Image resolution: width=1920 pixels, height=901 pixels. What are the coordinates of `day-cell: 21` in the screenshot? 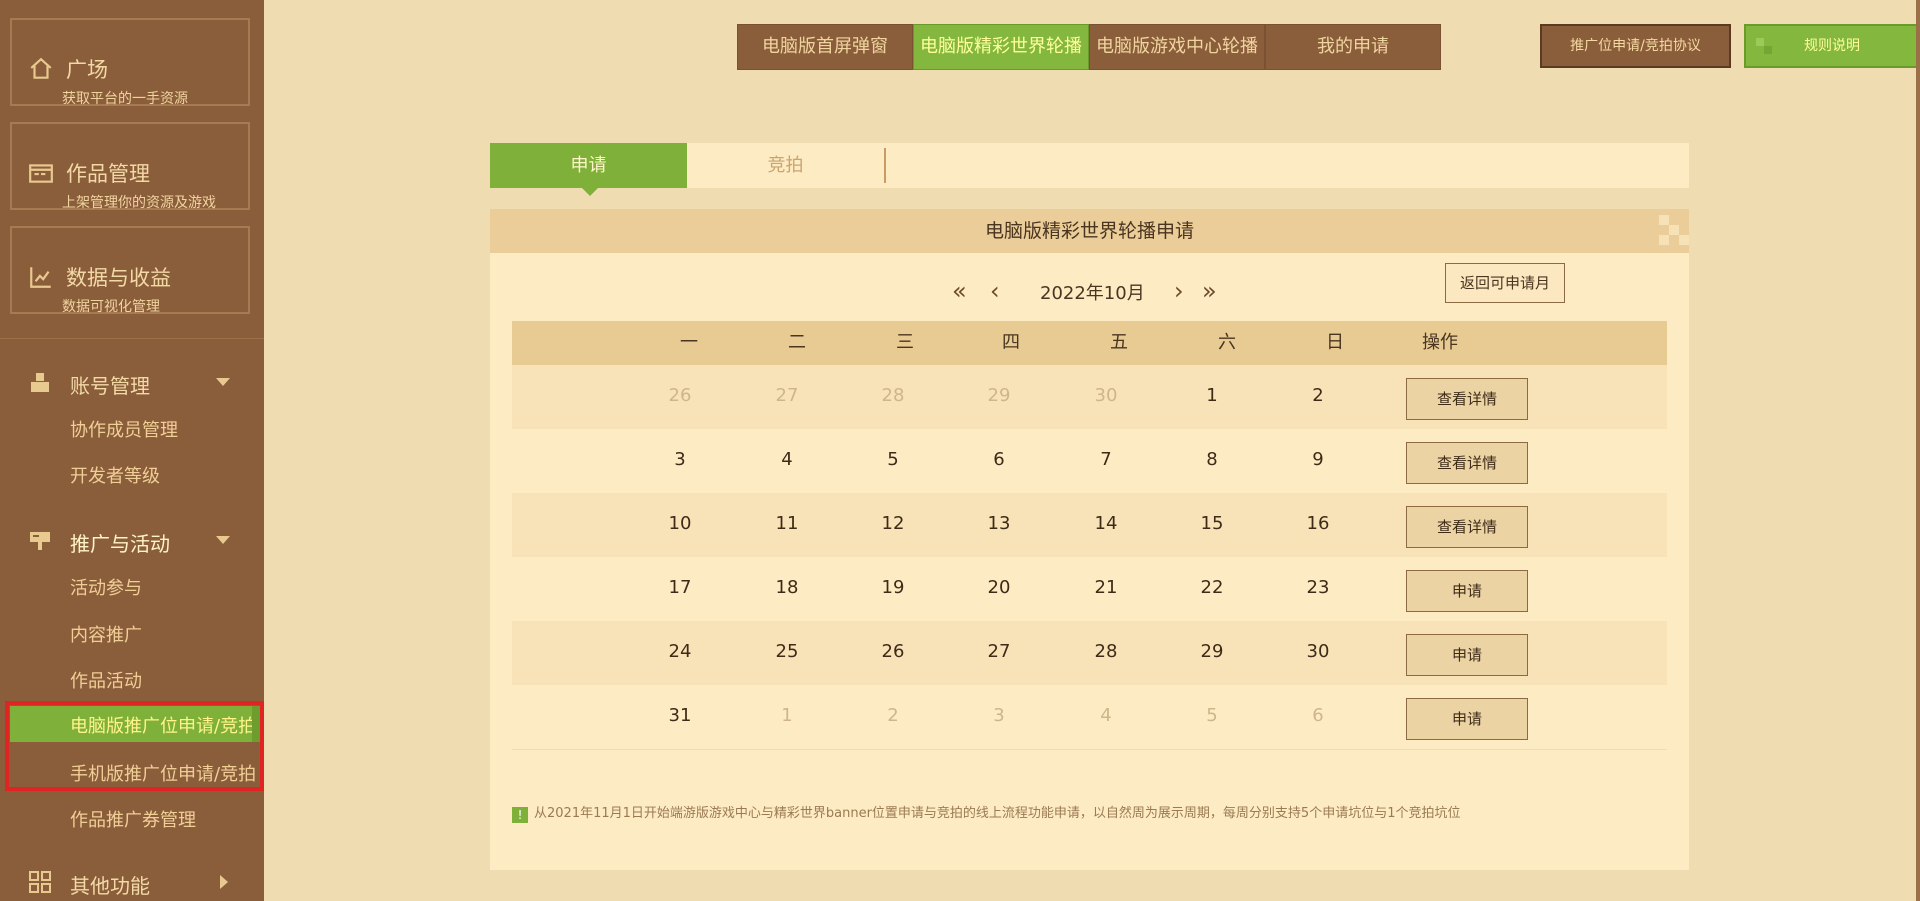 It's located at (1106, 587).